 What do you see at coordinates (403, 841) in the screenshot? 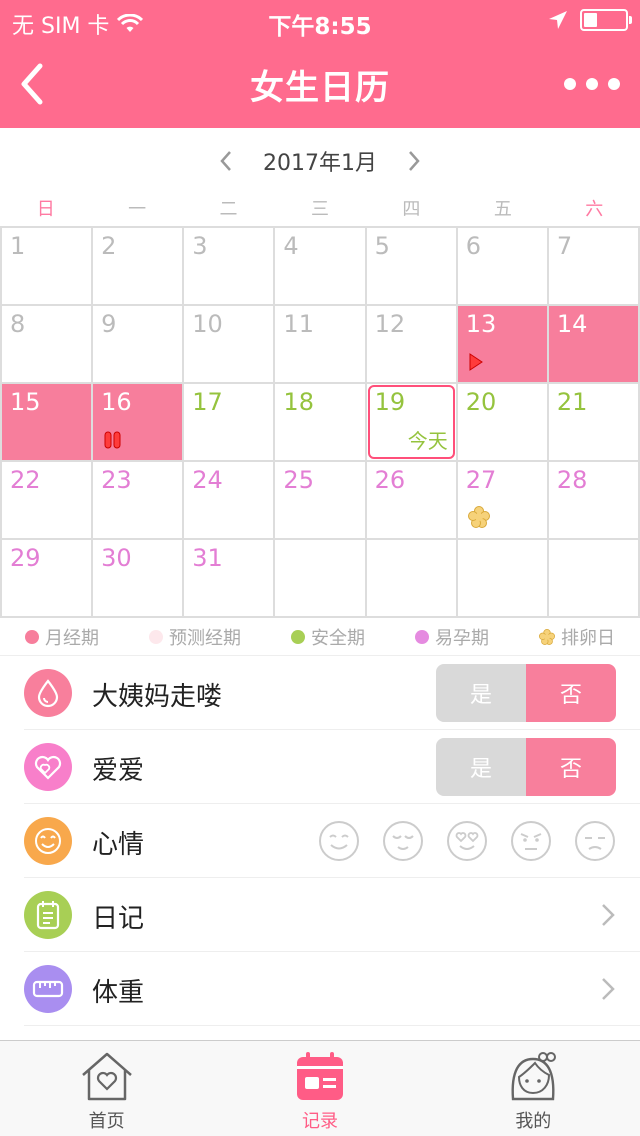
I see `content-face-icon` at bounding box center [403, 841].